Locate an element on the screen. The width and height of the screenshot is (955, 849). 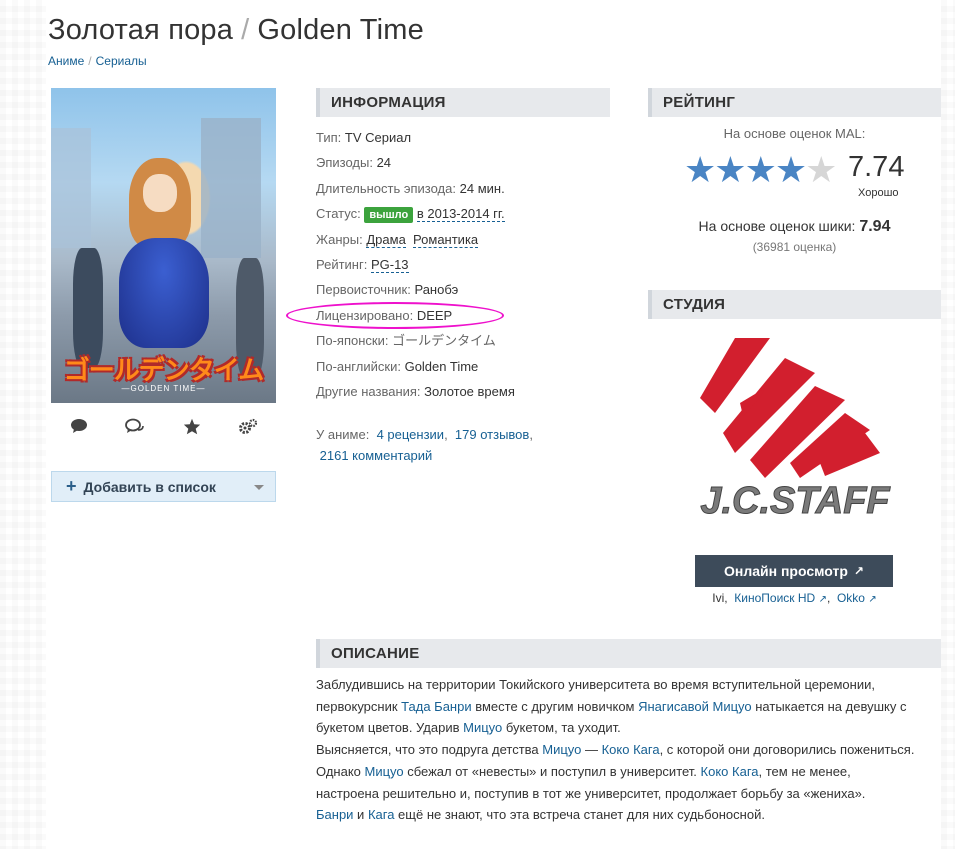
info-row-other-names: Другие названия: Золотое время is located at coordinates (415, 391).